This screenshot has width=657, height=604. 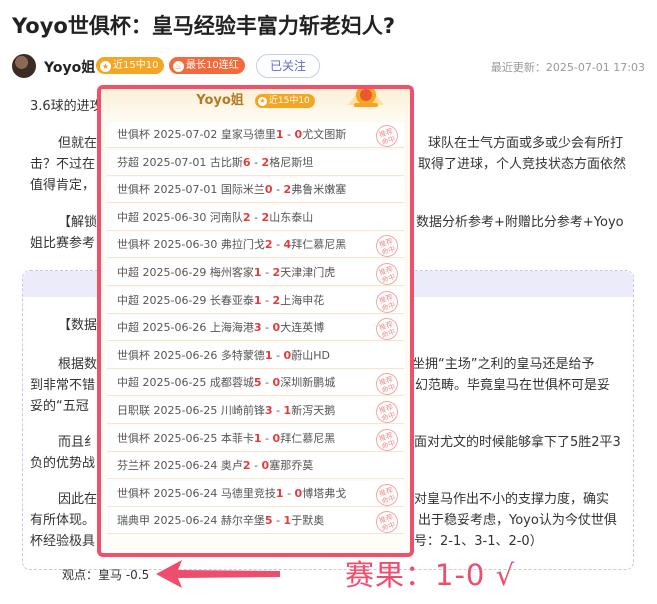 What do you see at coordinates (291, 466) in the screenshot?
I see `record-opponent: 塞那乔莫` at bounding box center [291, 466].